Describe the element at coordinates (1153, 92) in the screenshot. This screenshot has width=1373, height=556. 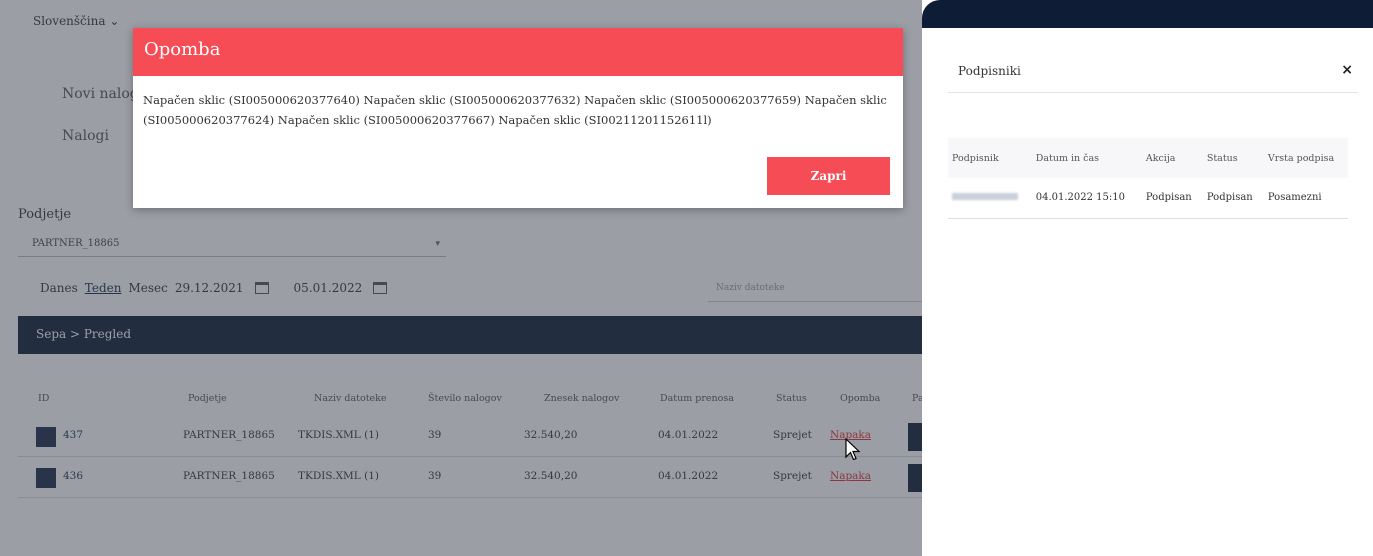
I see `divider` at that location.